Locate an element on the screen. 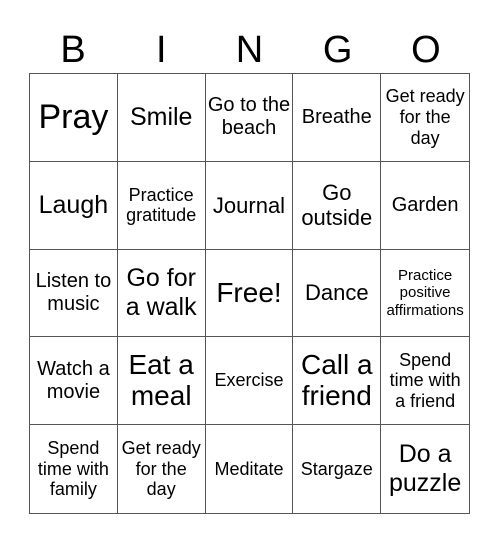 The width and height of the screenshot is (500, 544). bingo-cell: Watch a movie is located at coordinates (74, 381).